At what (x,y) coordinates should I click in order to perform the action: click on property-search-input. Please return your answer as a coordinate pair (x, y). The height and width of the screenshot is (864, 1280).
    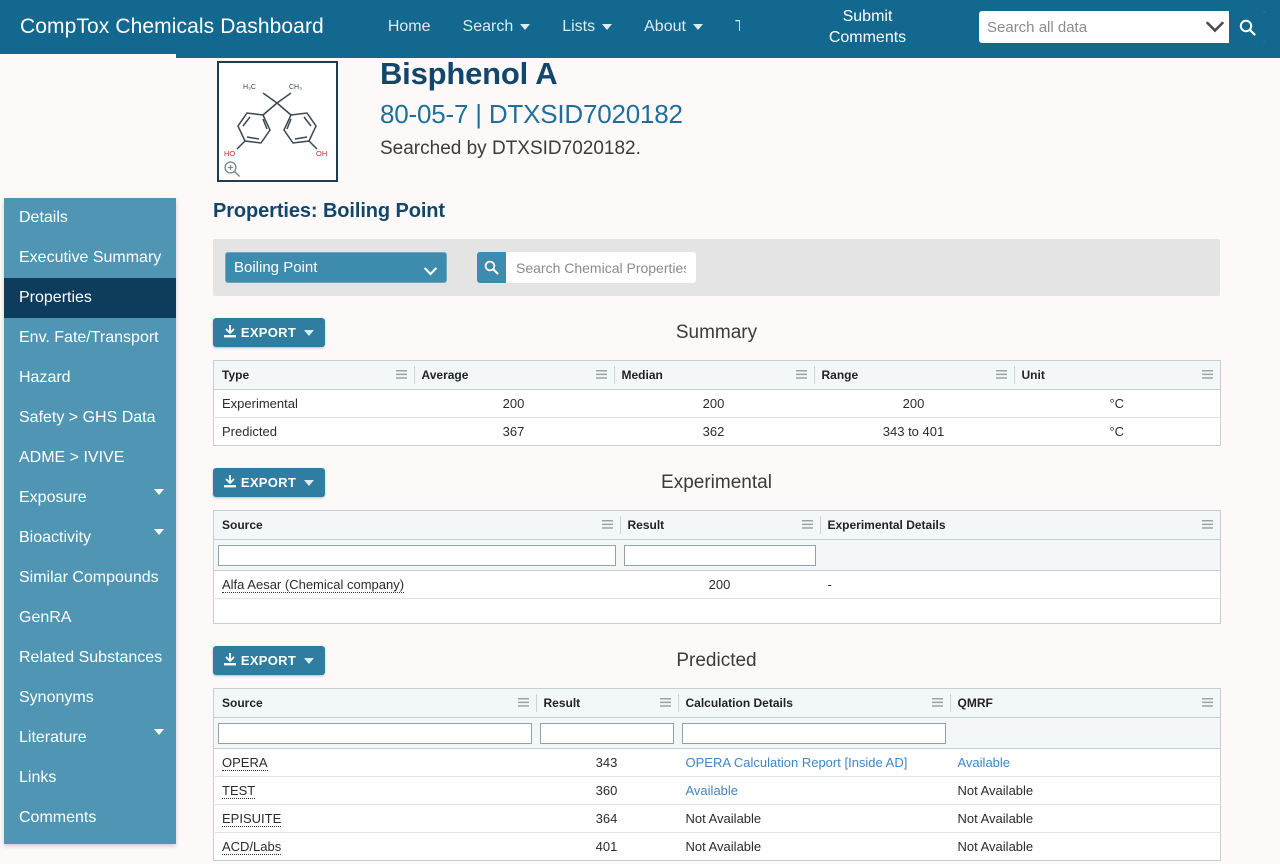
    Looking at the image, I should click on (601, 267).